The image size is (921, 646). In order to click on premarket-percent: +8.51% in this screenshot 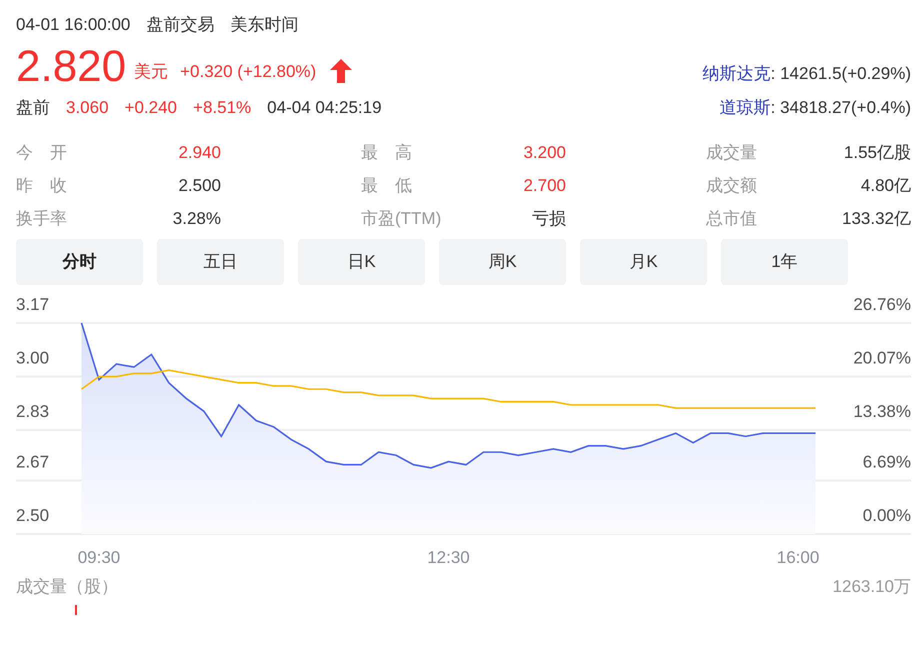, I will do `click(222, 108)`.